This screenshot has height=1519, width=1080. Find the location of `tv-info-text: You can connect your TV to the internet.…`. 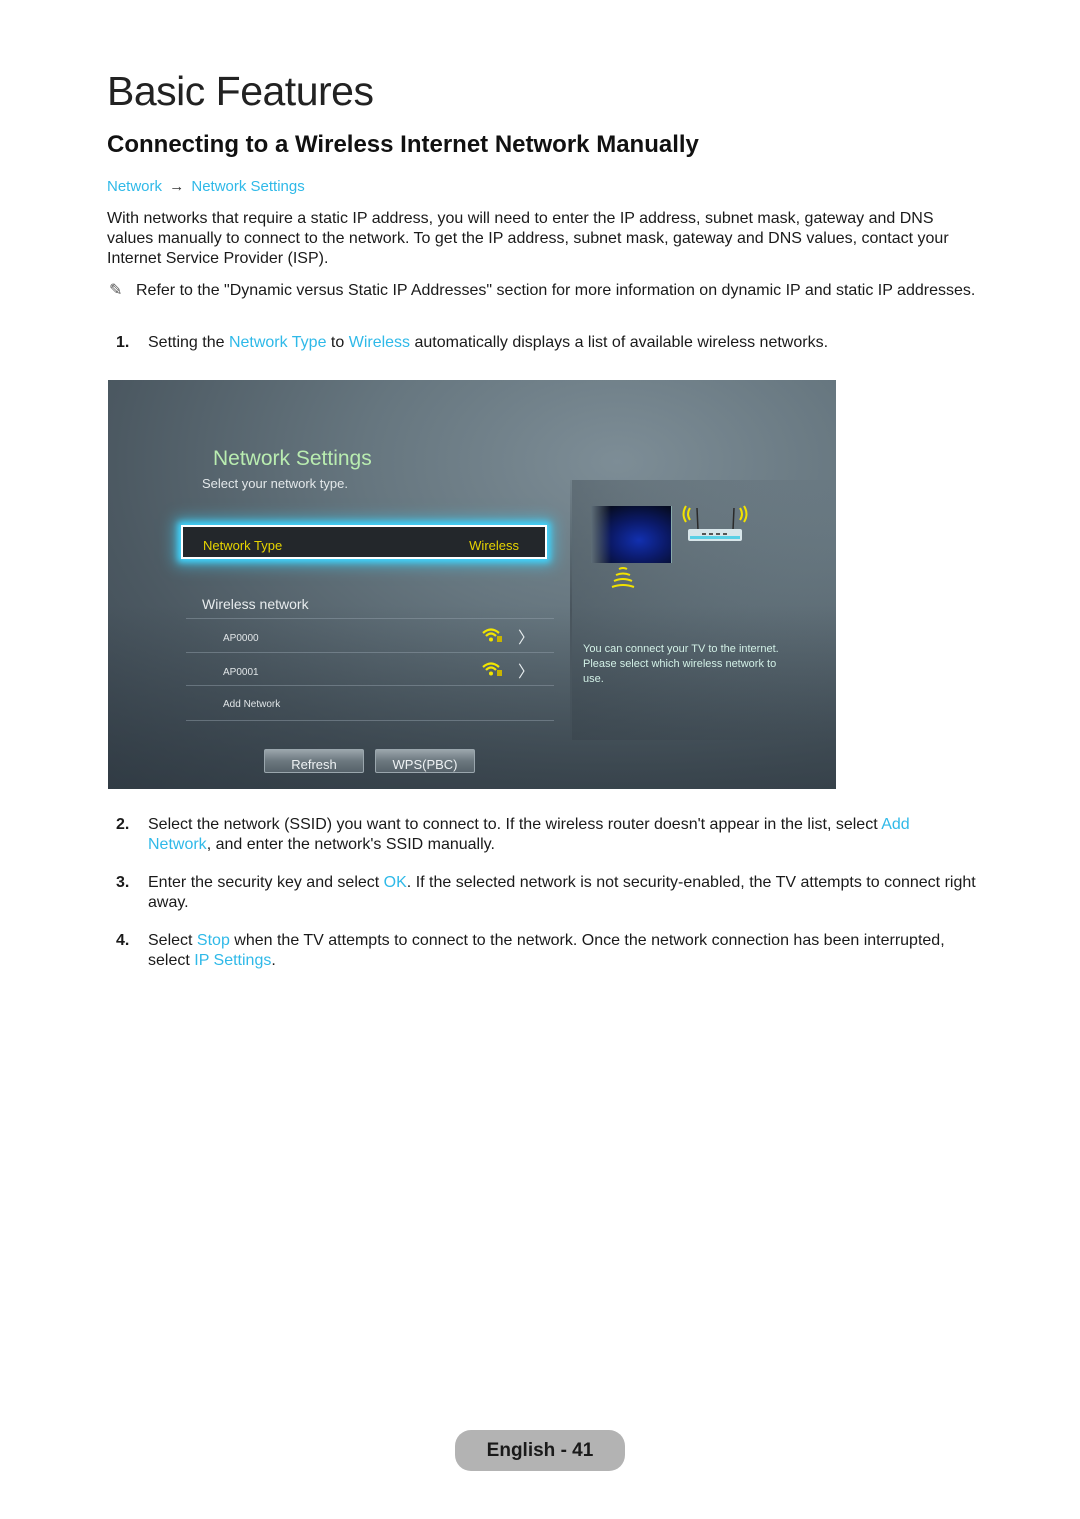

tv-info-text: You can connect your TV to the internet.… is located at coordinates (681, 664).